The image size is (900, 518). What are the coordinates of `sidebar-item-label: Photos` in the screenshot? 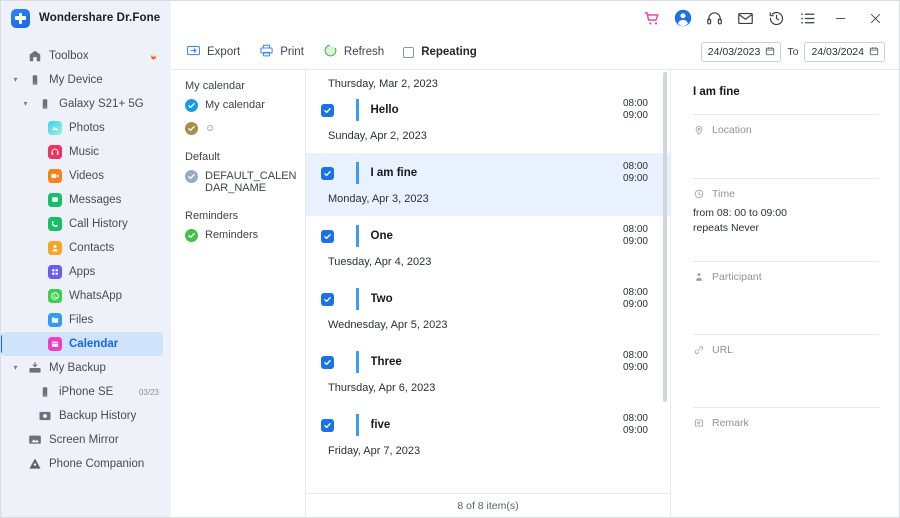 It's located at (87, 128).